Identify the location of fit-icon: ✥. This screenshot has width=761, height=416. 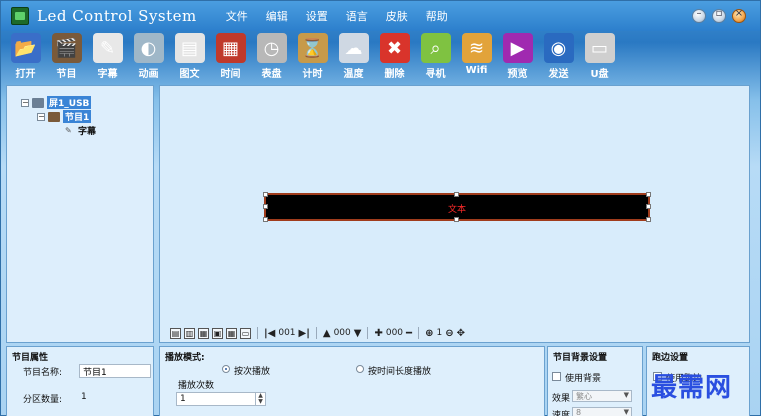
(461, 333).